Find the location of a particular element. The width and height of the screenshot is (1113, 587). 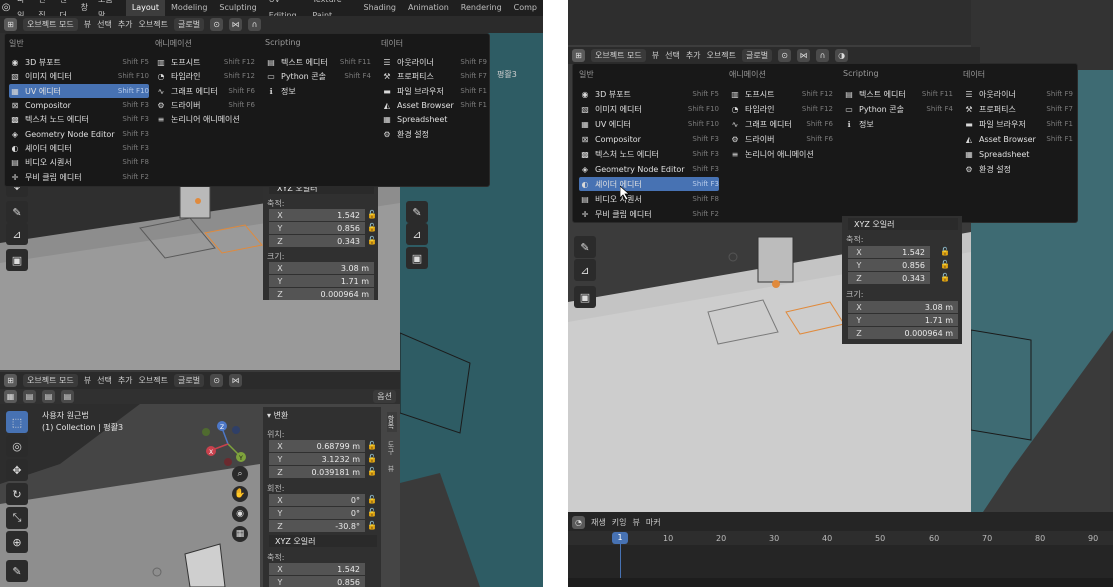

move-tool: ✥ is located at coordinates (17, 470).